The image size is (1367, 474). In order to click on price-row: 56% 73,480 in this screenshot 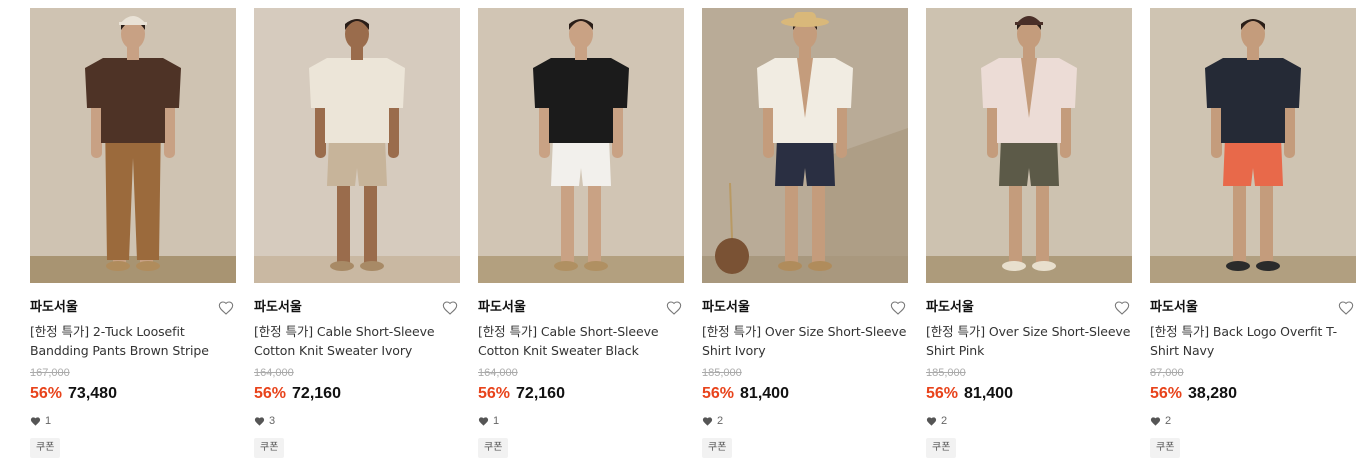, I will do `click(73, 394)`.